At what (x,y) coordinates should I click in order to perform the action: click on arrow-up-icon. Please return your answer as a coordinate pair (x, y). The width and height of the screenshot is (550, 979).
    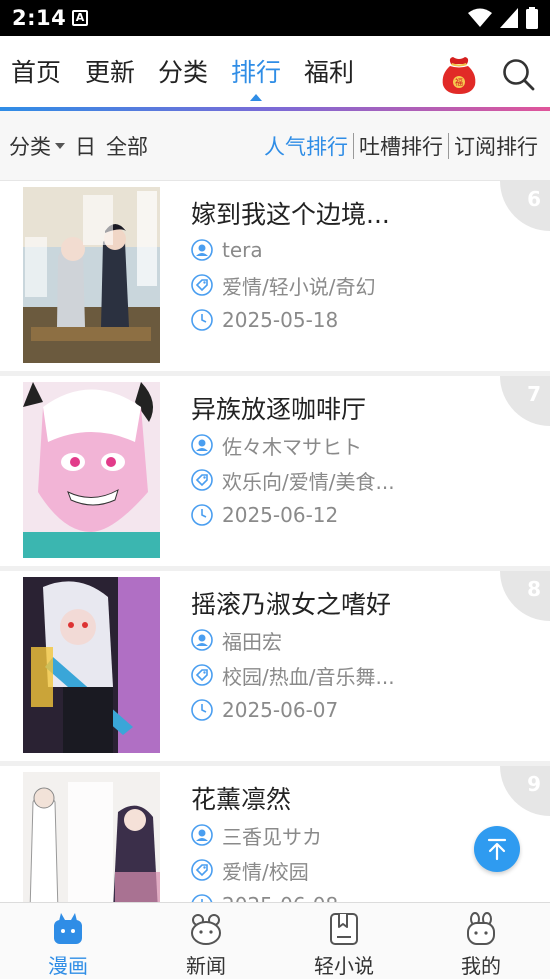
    Looking at the image, I should click on (497, 849).